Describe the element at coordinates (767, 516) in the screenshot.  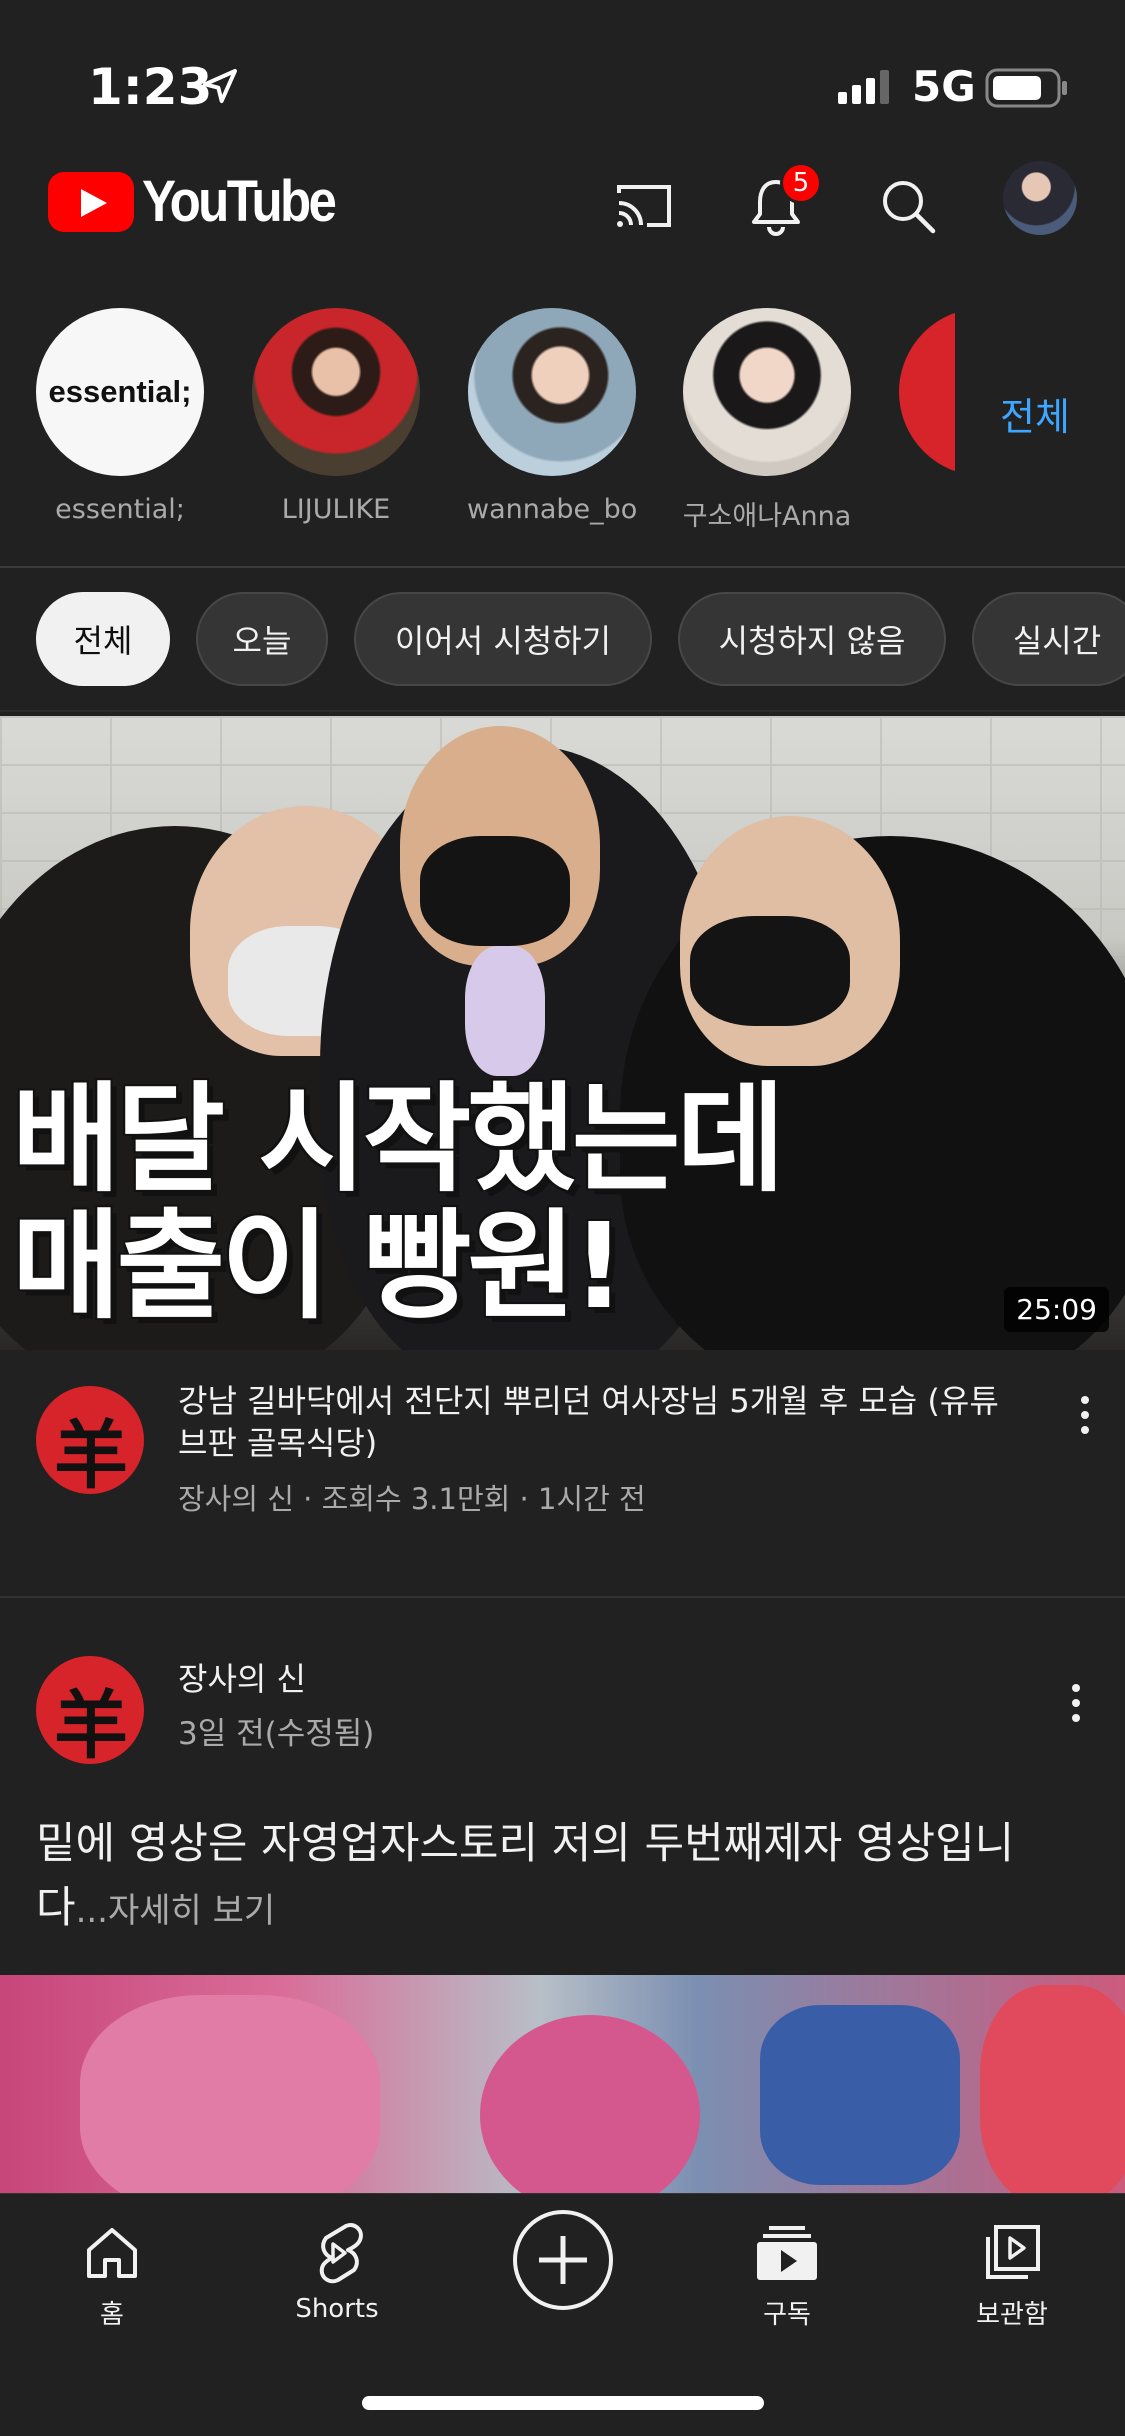
I see `channel-name: 구소애나Anna` at that location.